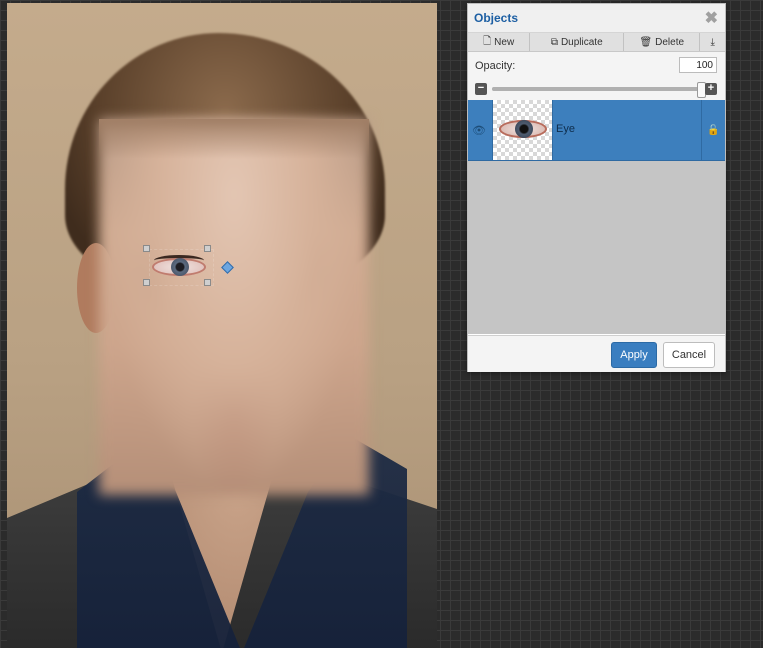 The image size is (763, 648). Describe the element at coordinates (689, 355) in the screenshot. I see `cancel-button: Cancel` at that location.